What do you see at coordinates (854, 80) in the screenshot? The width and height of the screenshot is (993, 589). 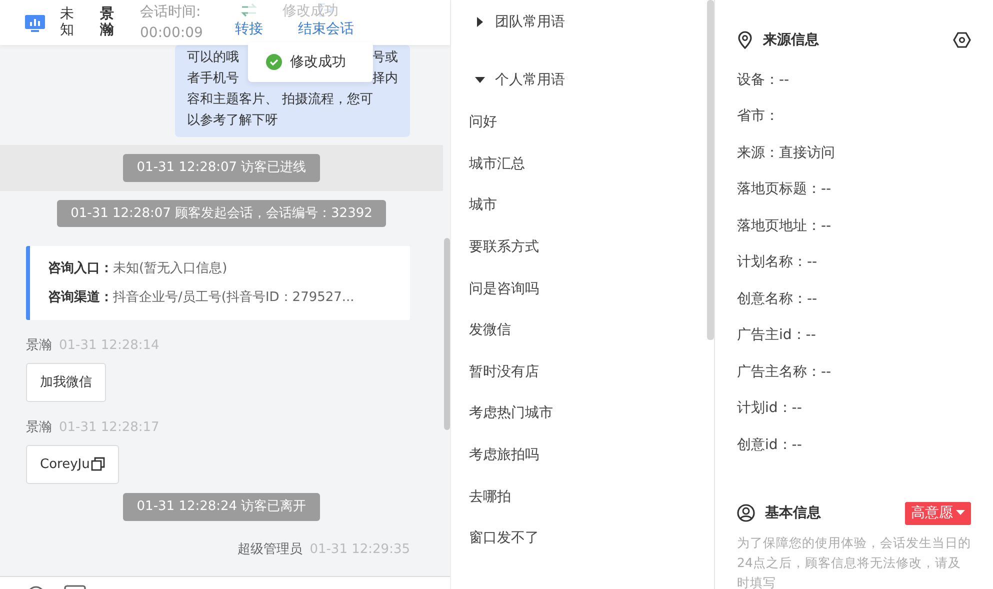 I see `info-field: 设备：--` at bounding box center [854, 80].